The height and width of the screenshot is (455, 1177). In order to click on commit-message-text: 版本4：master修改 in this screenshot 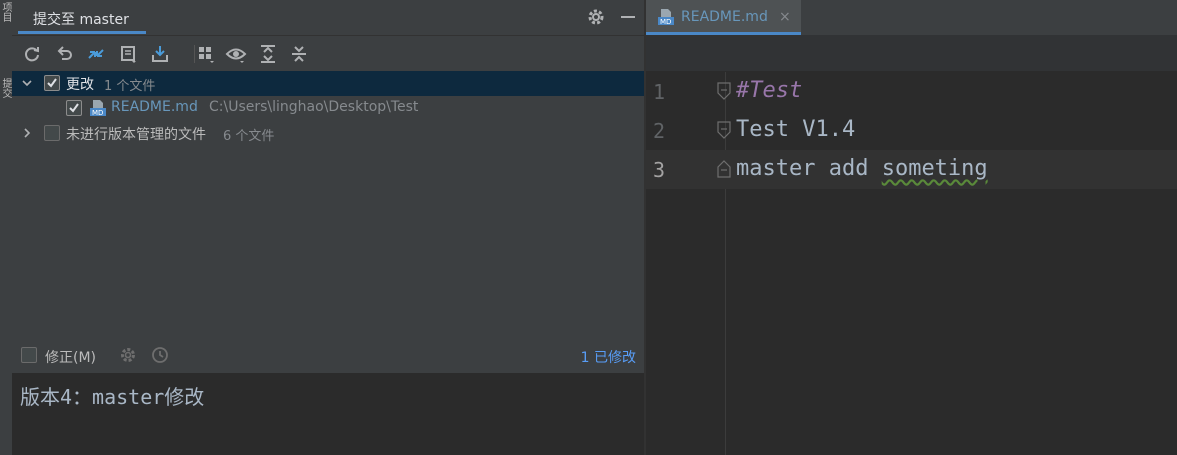, I will do `click(112, 395)`.